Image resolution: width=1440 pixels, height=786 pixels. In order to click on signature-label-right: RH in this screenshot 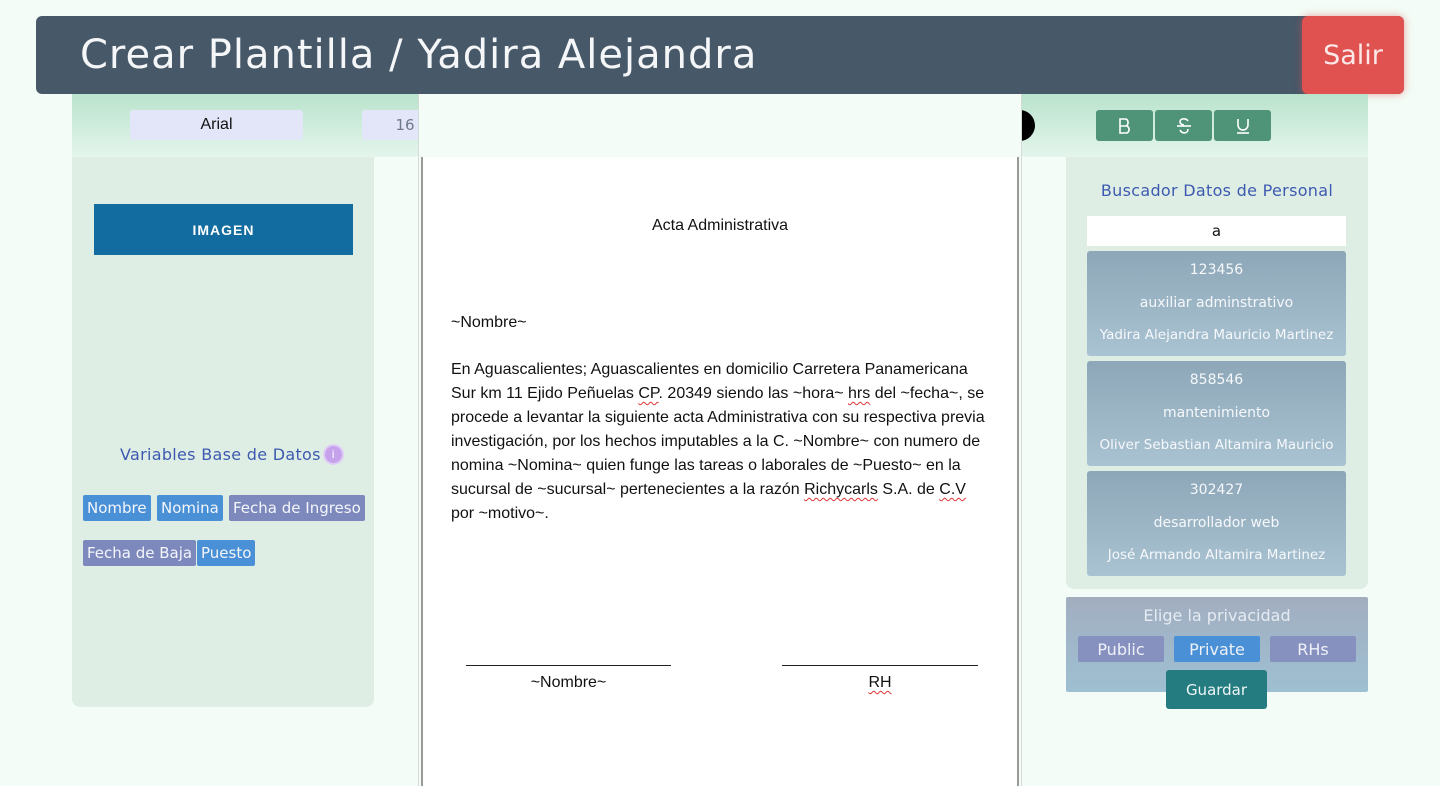, I will do `click(880, 682)`.